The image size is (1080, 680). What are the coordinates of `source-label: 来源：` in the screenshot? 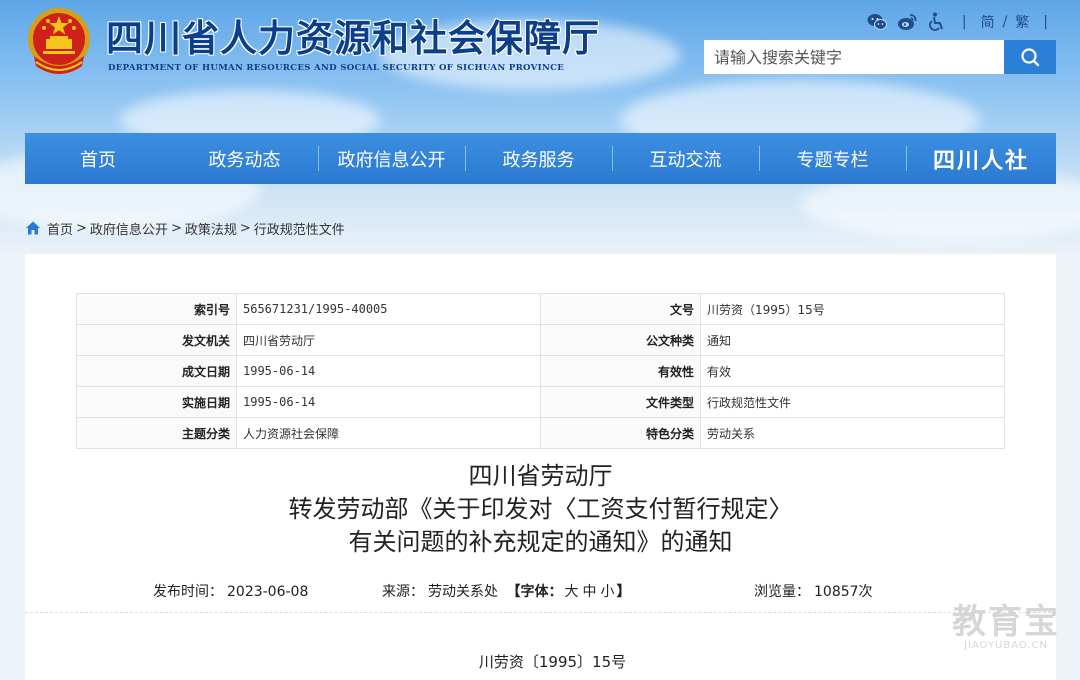 It's located at (403, 592).